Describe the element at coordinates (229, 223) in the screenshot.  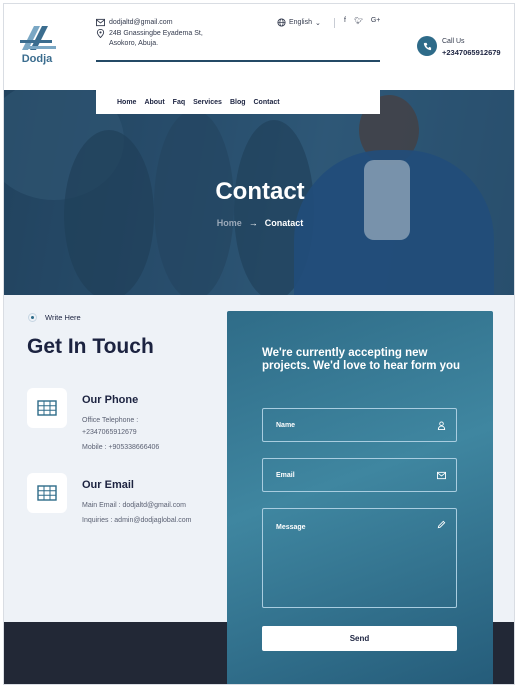
I see `breadcrumb-home: Home` at that location.